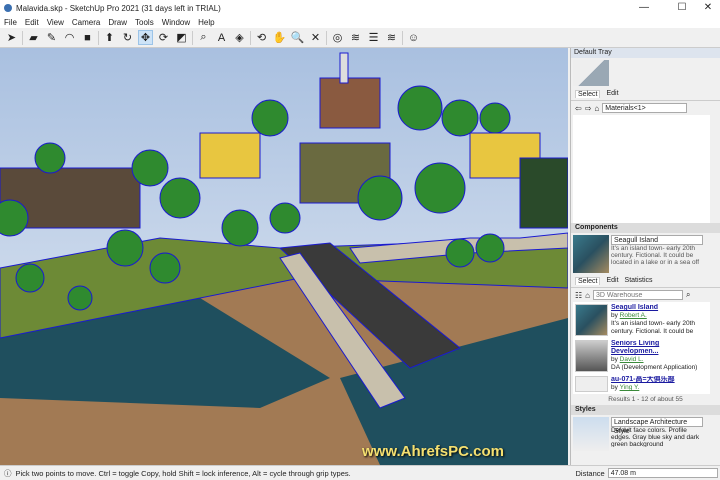  I want to click on warehouse-search-input, so click(638, 295).